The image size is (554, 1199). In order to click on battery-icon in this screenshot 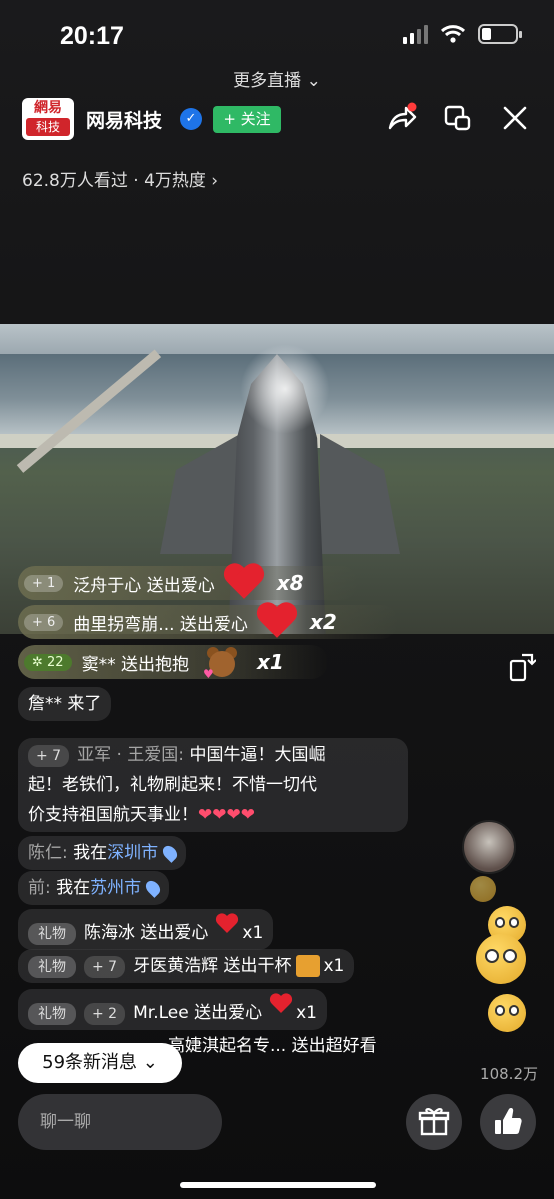, I will do `click(500, 34)`.